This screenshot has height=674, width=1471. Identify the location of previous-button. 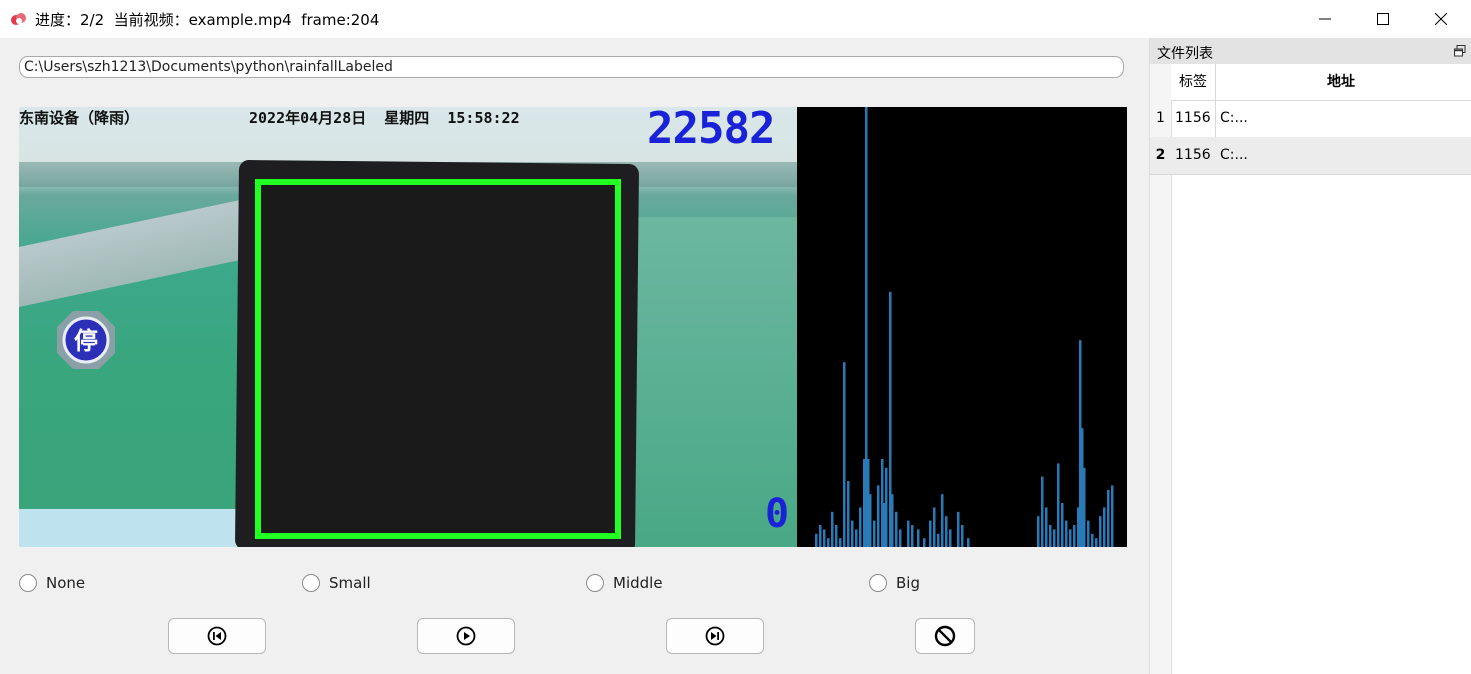
(217, 636).